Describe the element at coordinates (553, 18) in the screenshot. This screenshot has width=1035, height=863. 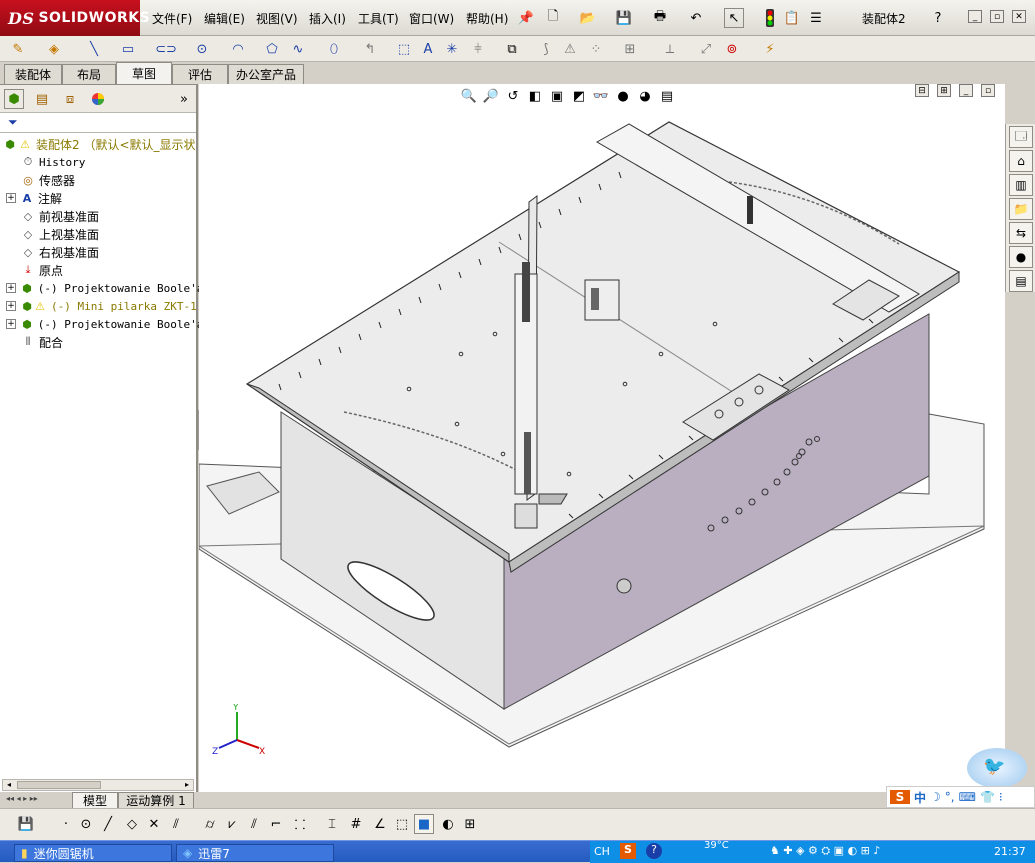
I see `new-document-icon: 🗋` at that location.